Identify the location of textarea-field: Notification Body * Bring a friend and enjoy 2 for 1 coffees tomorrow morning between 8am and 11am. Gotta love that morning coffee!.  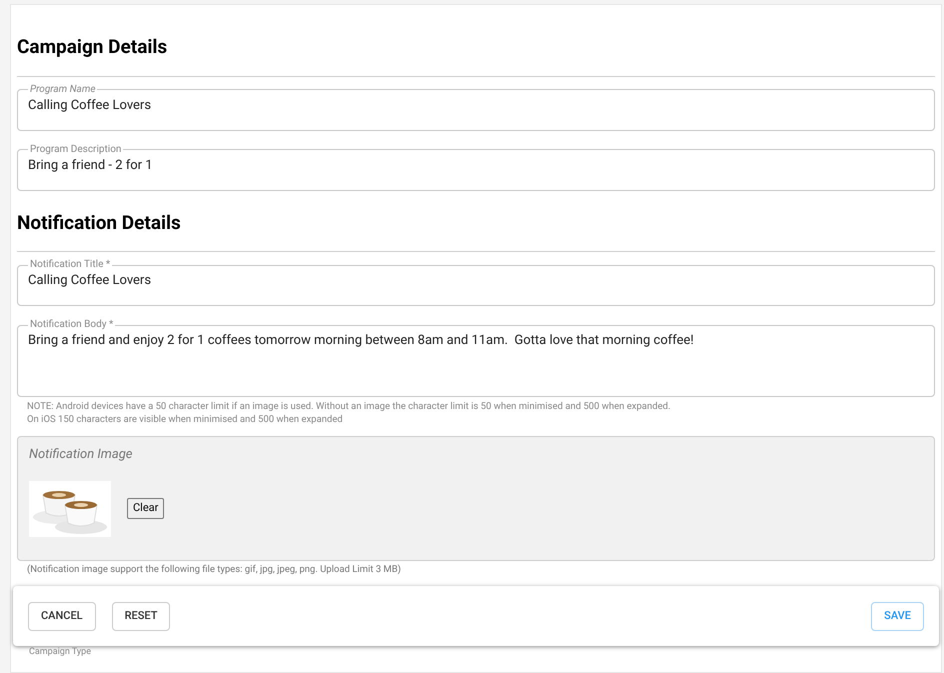
(476, 358).